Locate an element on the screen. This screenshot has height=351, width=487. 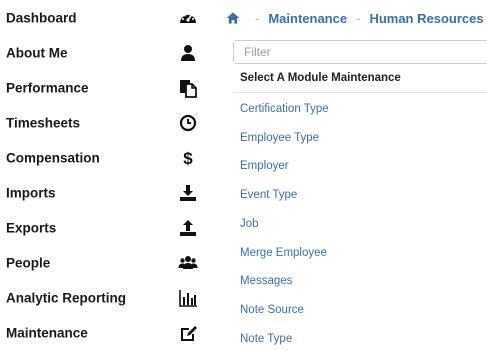
sidebar-item-label: Dashboard is located at coordinates (41, 17).